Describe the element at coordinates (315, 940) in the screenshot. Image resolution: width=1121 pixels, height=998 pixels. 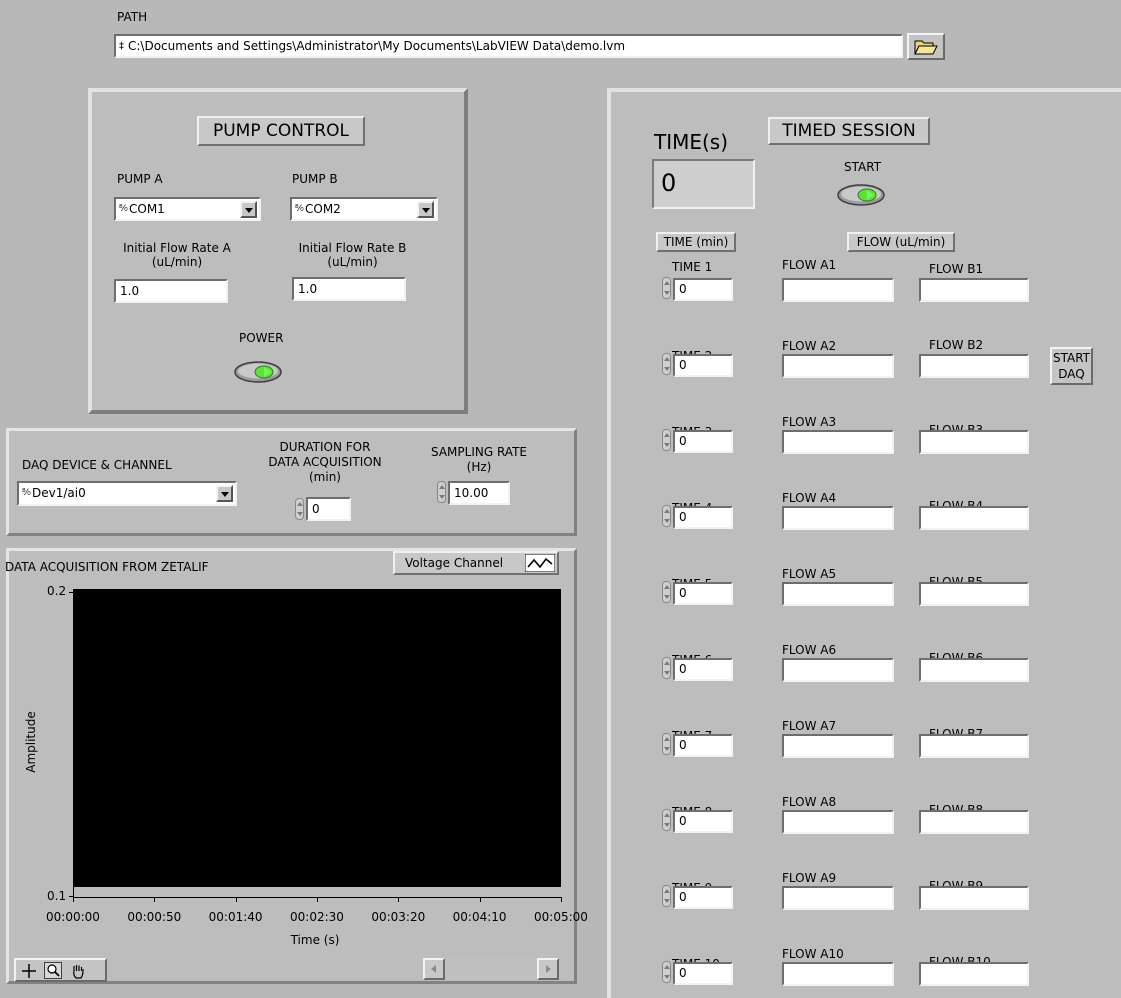
I see `x-axis-label: Time (s)` at that location.